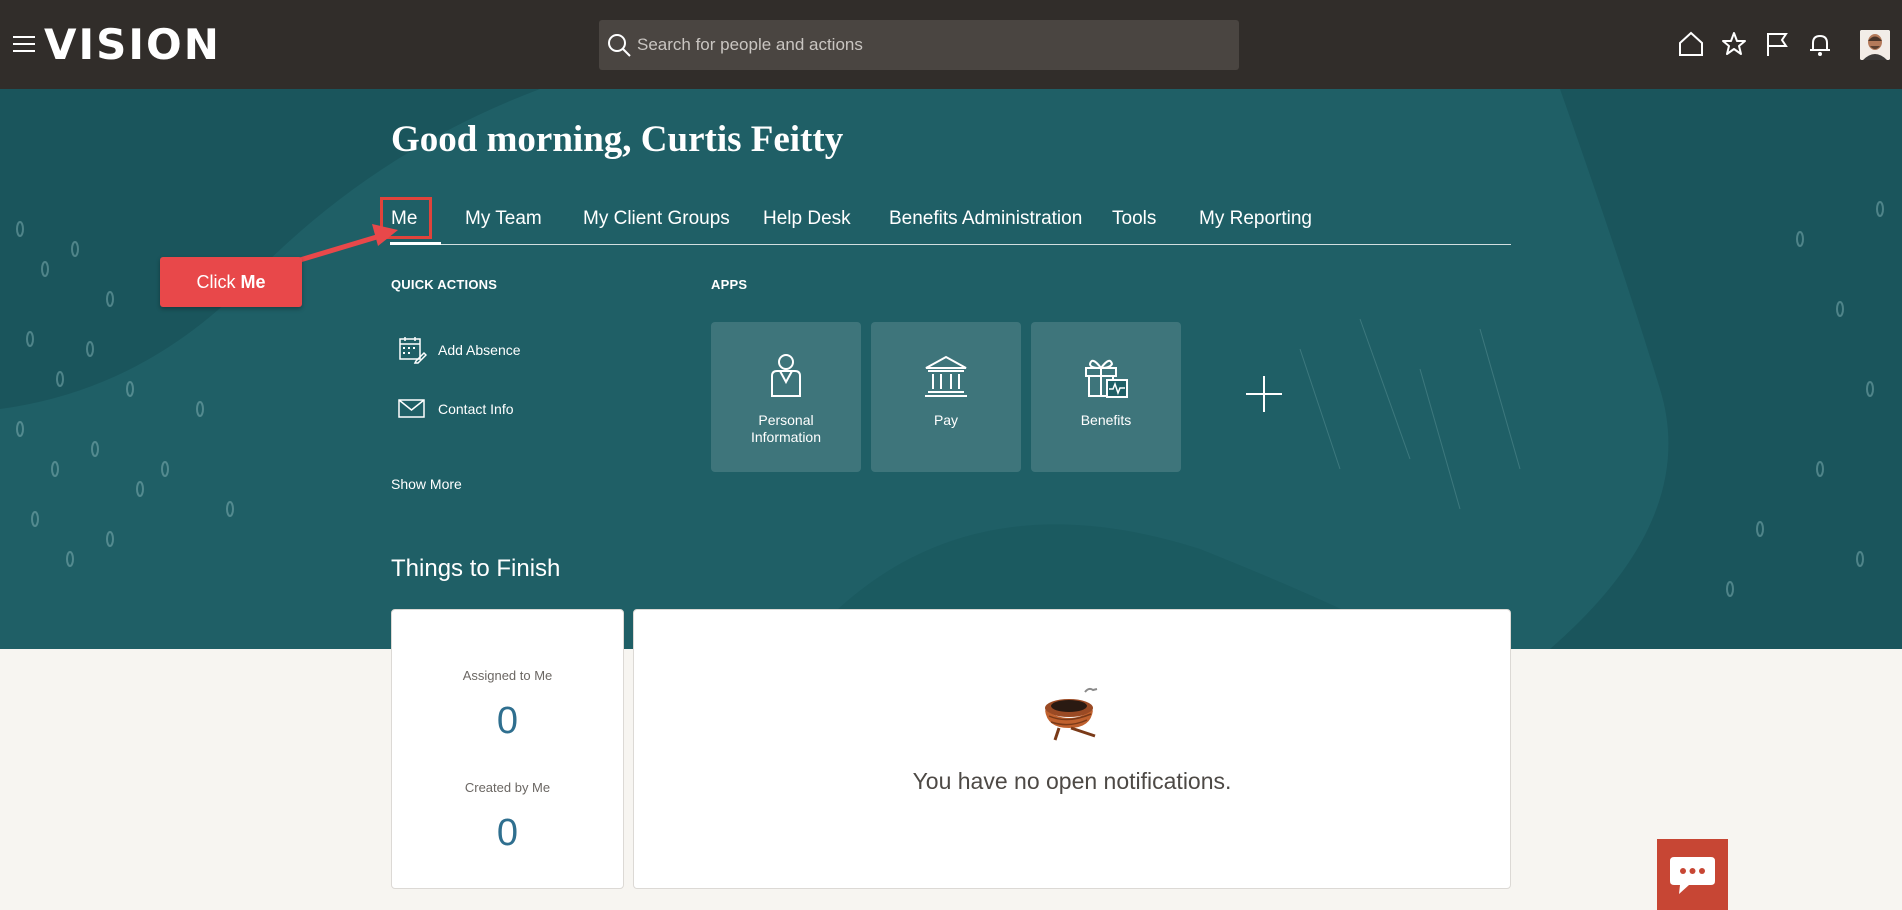 This screenshot has width=1902, height=910. Describe the element at coordinates (807, 219) in the screenshot. I see `tab-help-desk: Help Desk` at that location.